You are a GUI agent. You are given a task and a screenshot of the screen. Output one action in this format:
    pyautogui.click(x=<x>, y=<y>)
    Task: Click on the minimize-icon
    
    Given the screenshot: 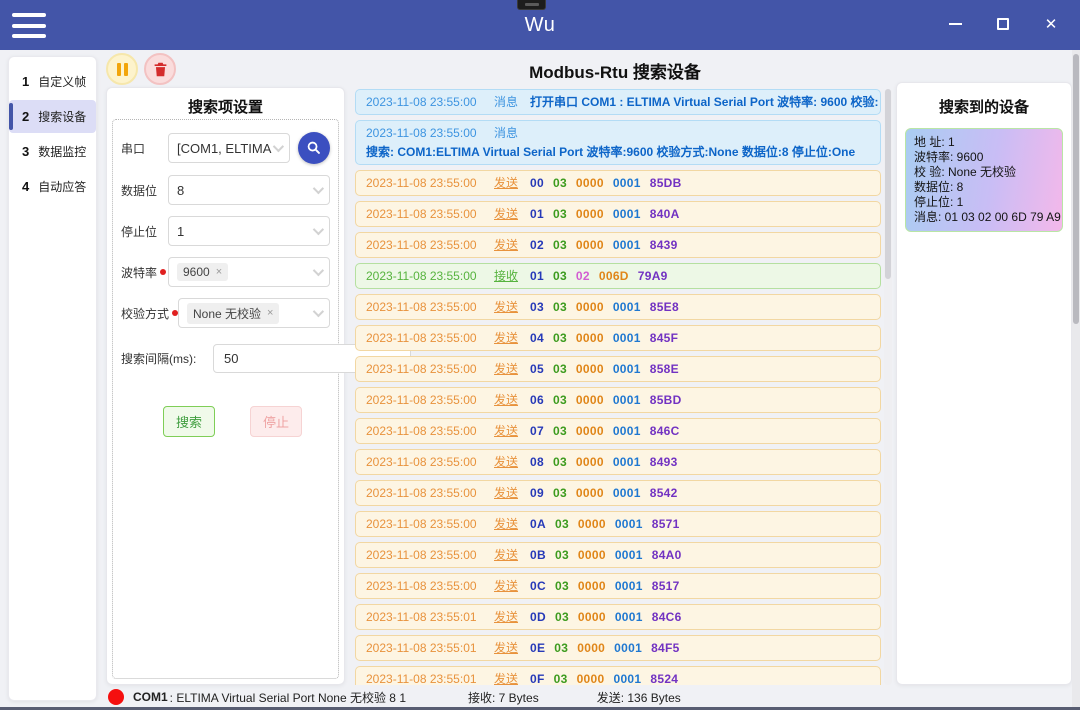 What is the action you would take?
    pyautogui.click(x=955, y=24)
    